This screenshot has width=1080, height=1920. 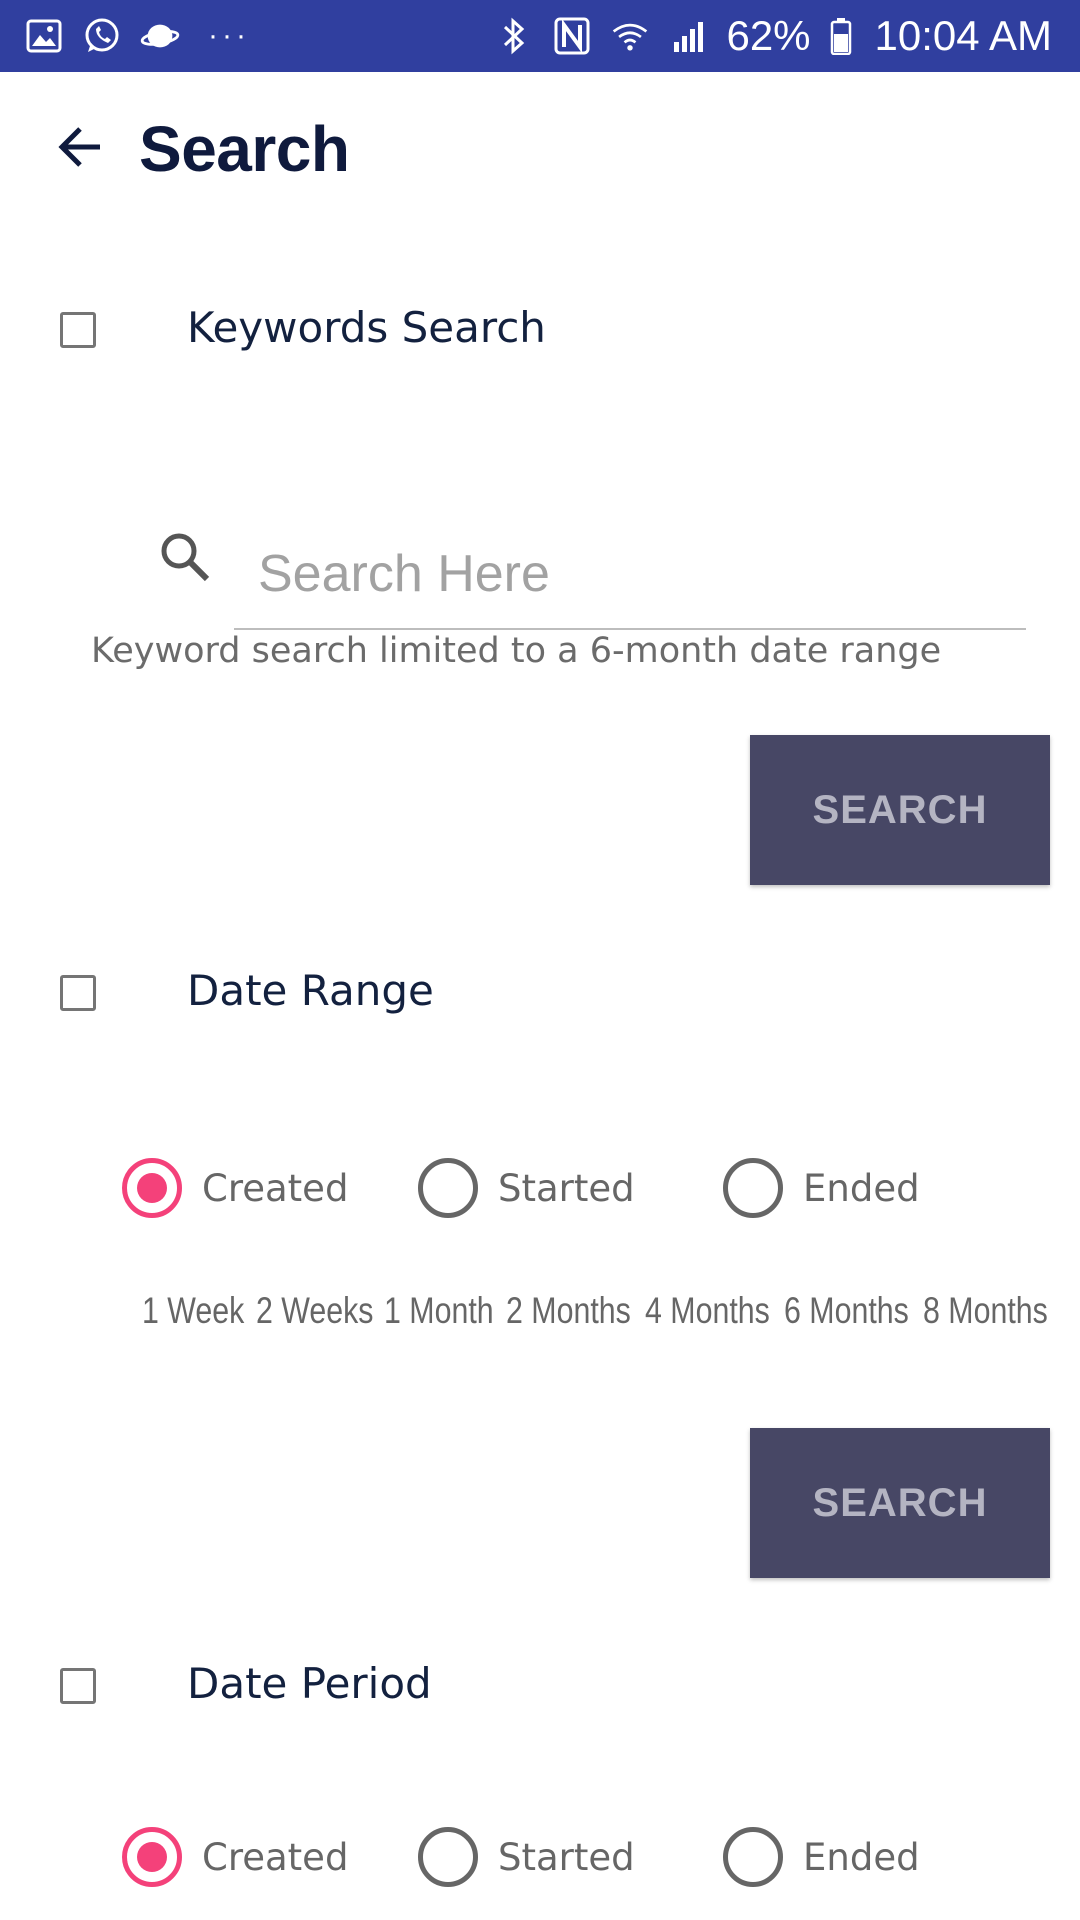 What do you see at coordinates (572, 36) in the screenshot?
I see `nfc-icon` at bounding box center [572, 36].